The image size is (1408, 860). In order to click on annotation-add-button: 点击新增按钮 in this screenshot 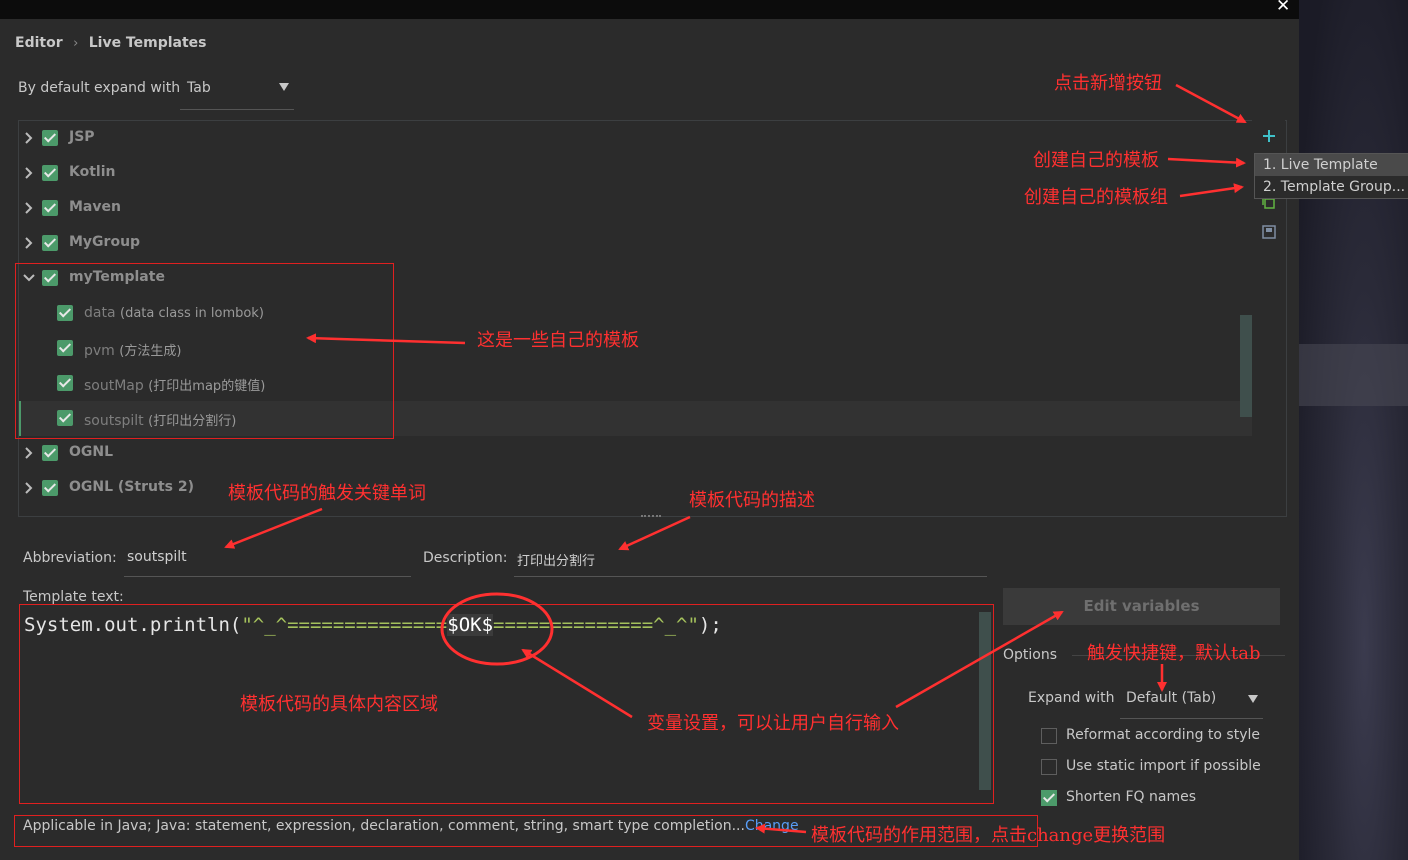, I will do `click(1108, 83)`.